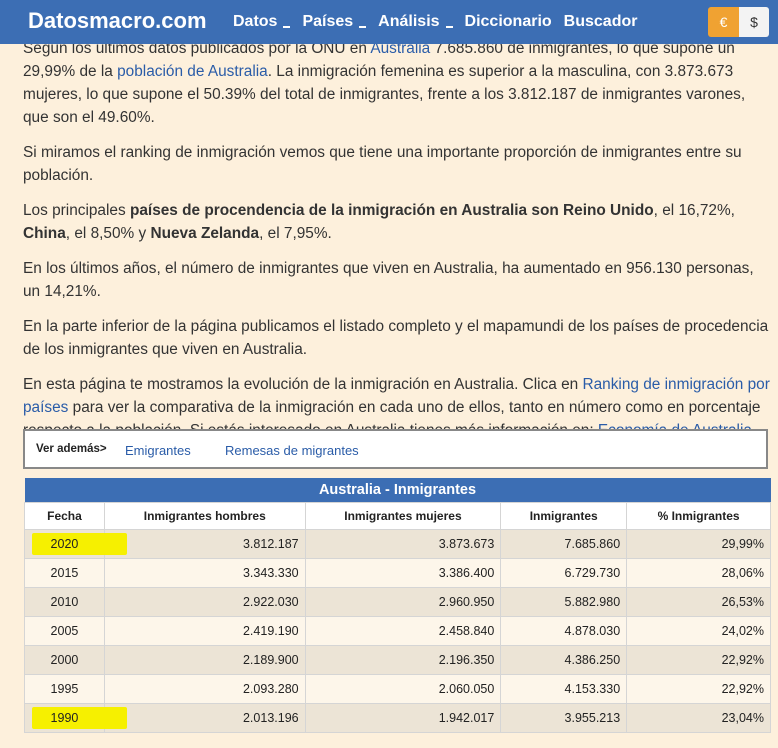 This screenshot has height=748, width=778. What do you see at coordinates (403, 544) in the screenshot?
I see `cell-mujeres: 3.873.673` at bounding box center [403, 544].